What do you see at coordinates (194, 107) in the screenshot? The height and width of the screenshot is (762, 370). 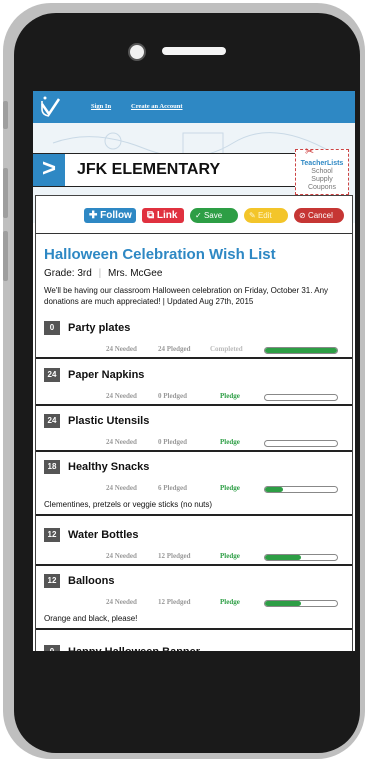 I see `top-nav-bar: Sign In Create an Account` at bounding box center [194, 107].